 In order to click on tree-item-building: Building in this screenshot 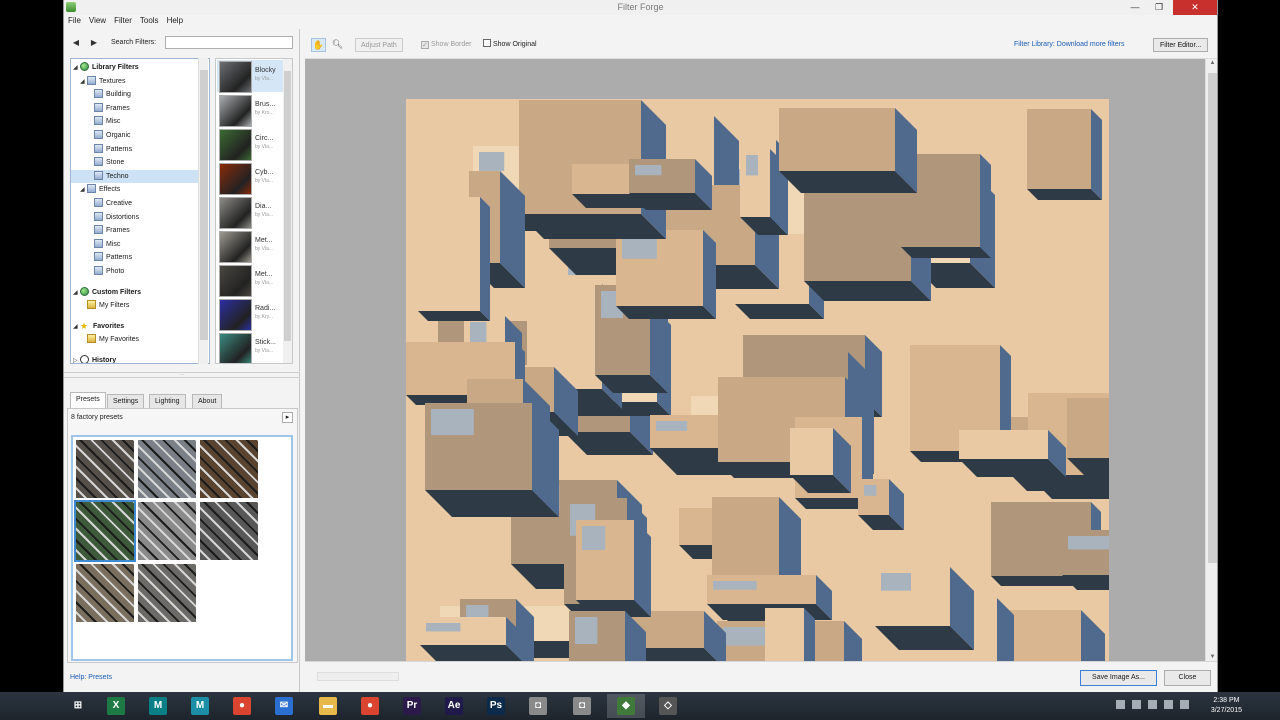, I will do `click(135, 94)`.